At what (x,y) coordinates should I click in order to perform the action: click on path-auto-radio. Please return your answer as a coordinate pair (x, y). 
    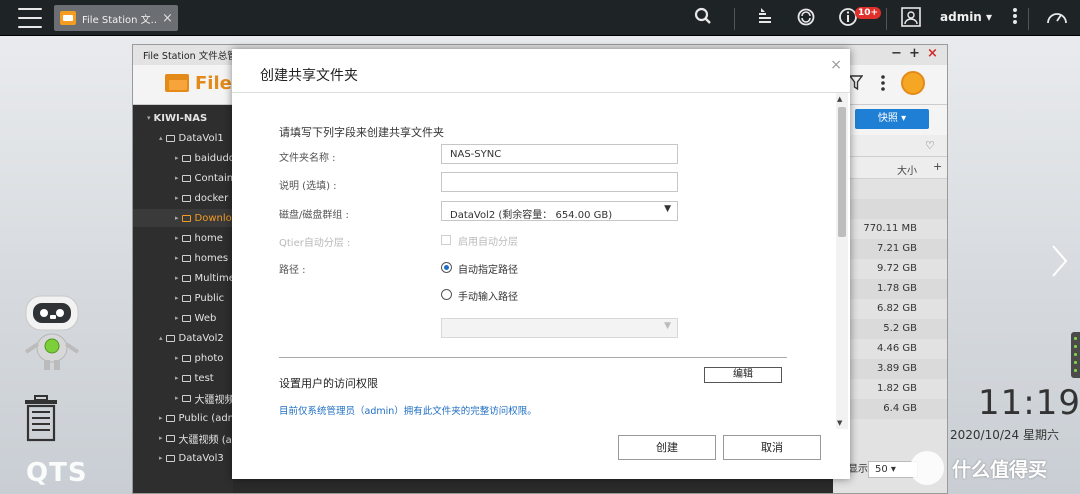
    Looking at the image, I should click on (446, 267).